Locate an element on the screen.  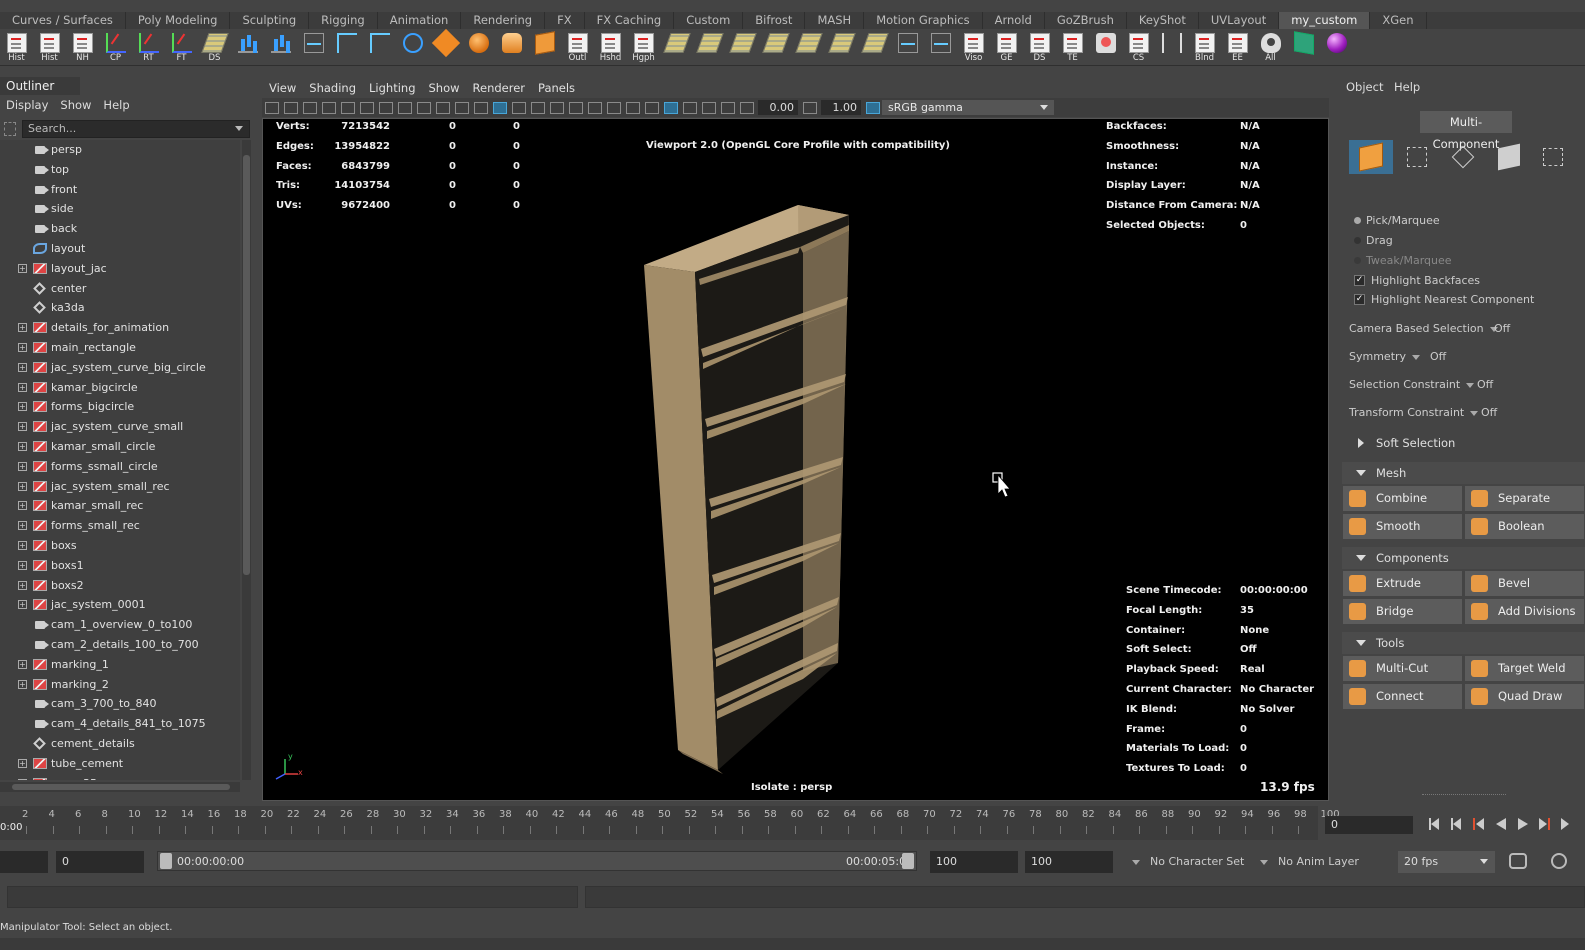
field-chart-icon is located at coordinates (424, 107).